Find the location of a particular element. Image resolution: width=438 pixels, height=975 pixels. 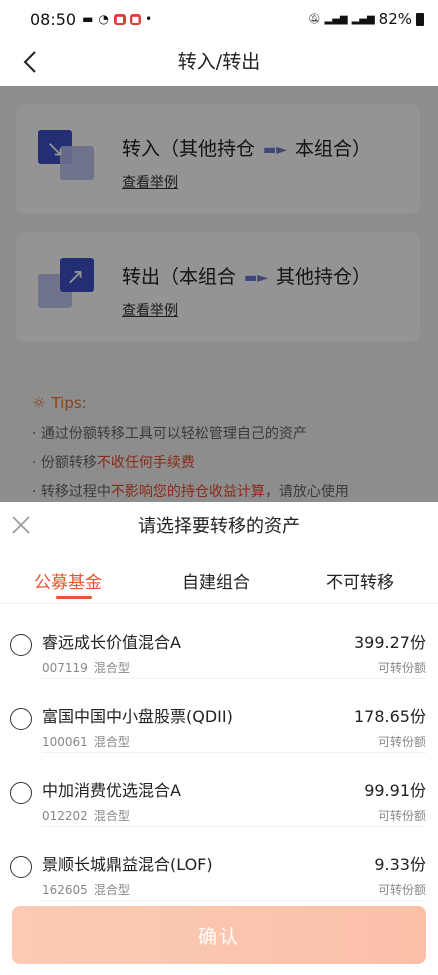

back-button is located at coordinates (30, 62).